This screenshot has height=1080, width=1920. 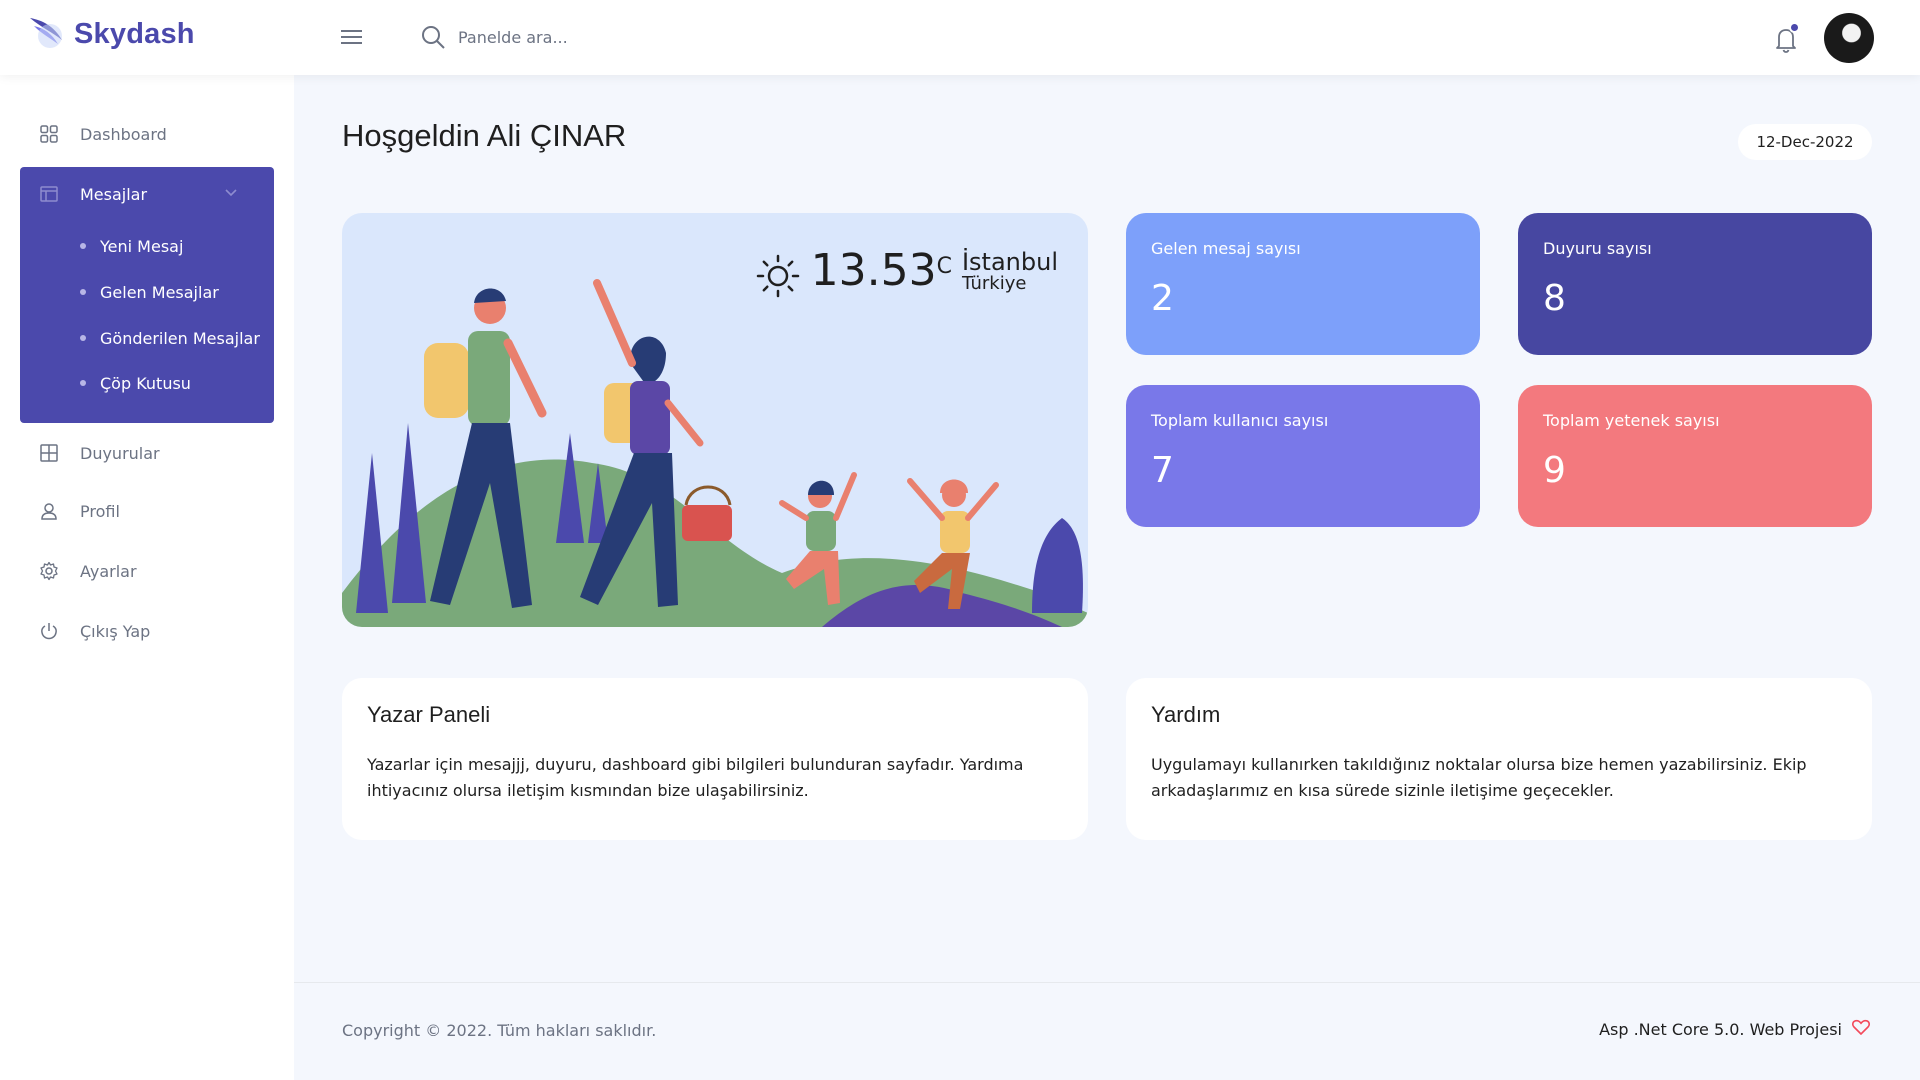 I want to click on hamburger-icon, so click(x=351, y=37).